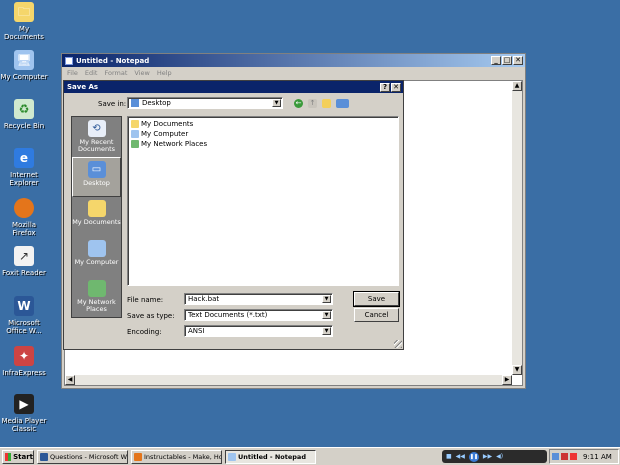 The image size is (620, 465). I want to click on my-computer-icon: 🖥, so click(24, 60).